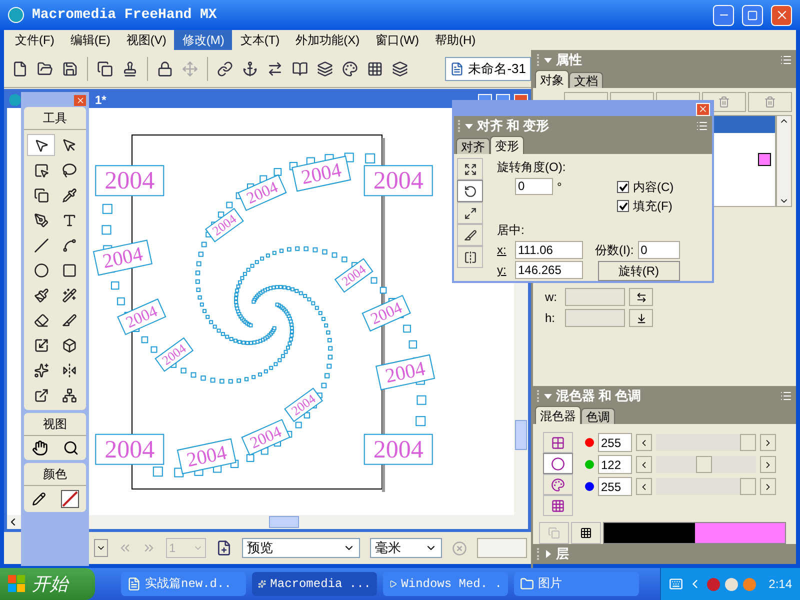 The width and height of the screenshot is (800, 600). What do you see at coordinates (260, 40) in the screenshot?
I see `menu-item: 文本(T)` at bounding box center [260, 40].